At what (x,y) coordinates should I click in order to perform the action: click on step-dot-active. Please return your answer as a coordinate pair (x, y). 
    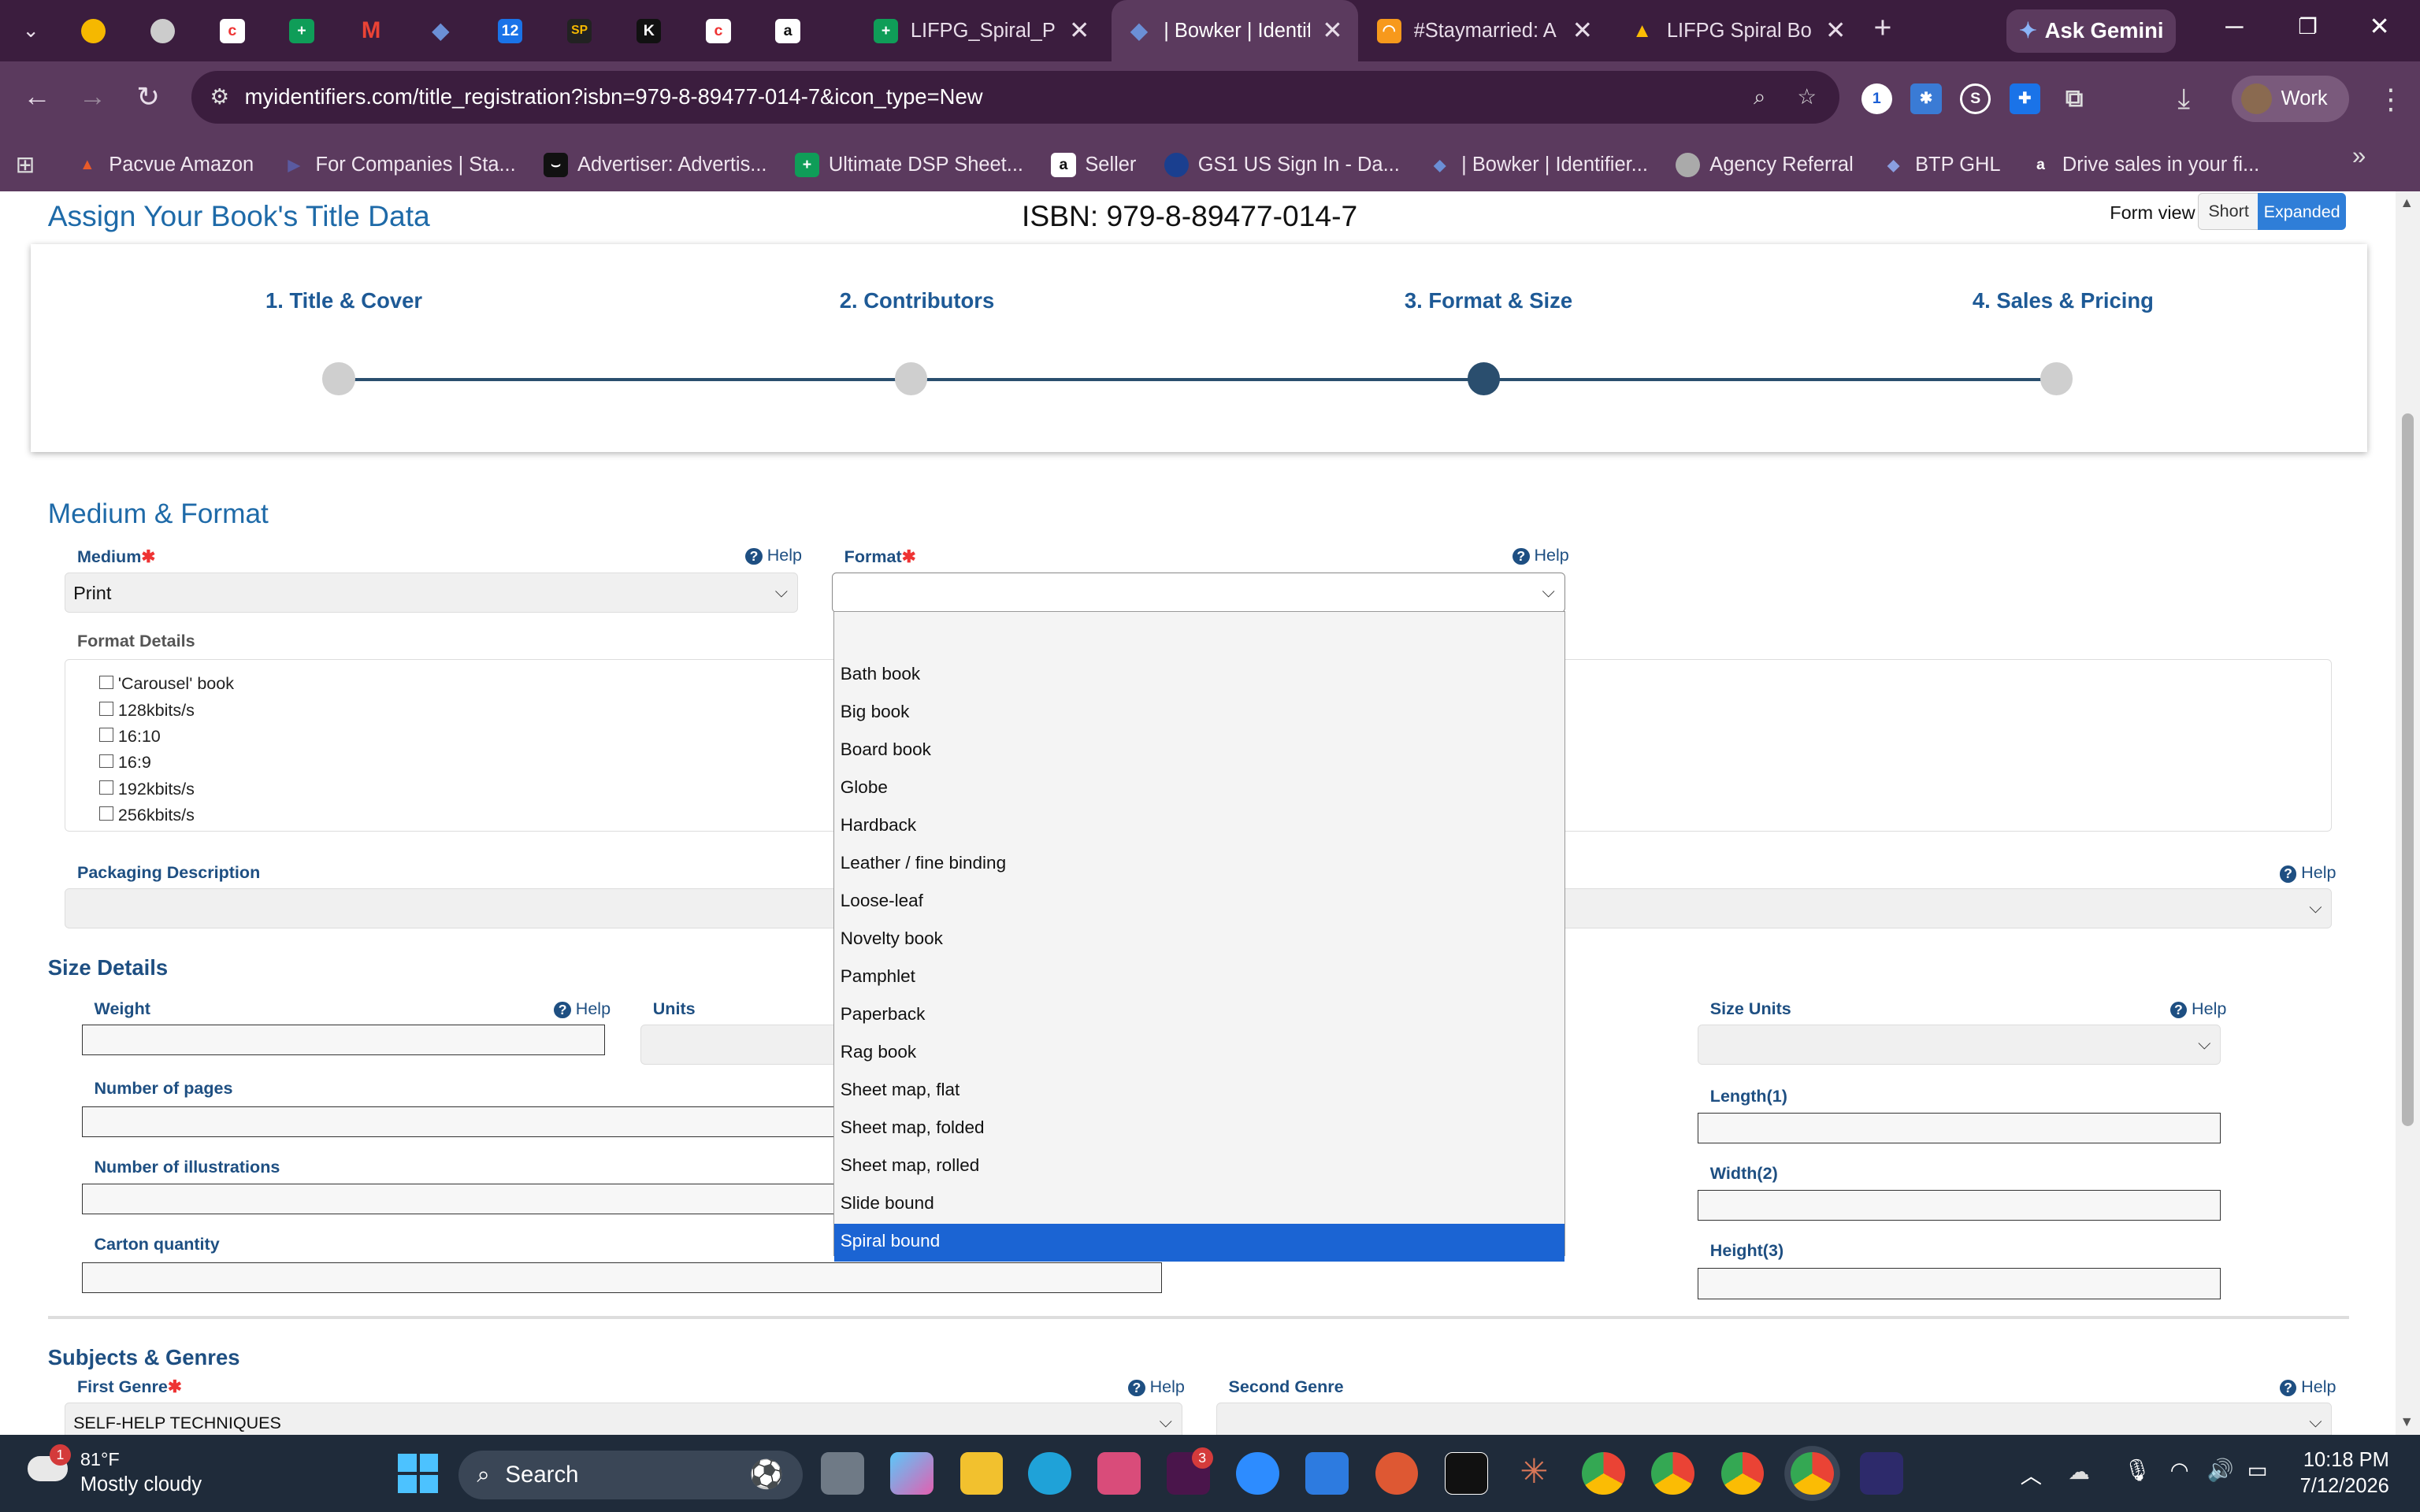
    Looking at the image, I should click on (1484, 378).